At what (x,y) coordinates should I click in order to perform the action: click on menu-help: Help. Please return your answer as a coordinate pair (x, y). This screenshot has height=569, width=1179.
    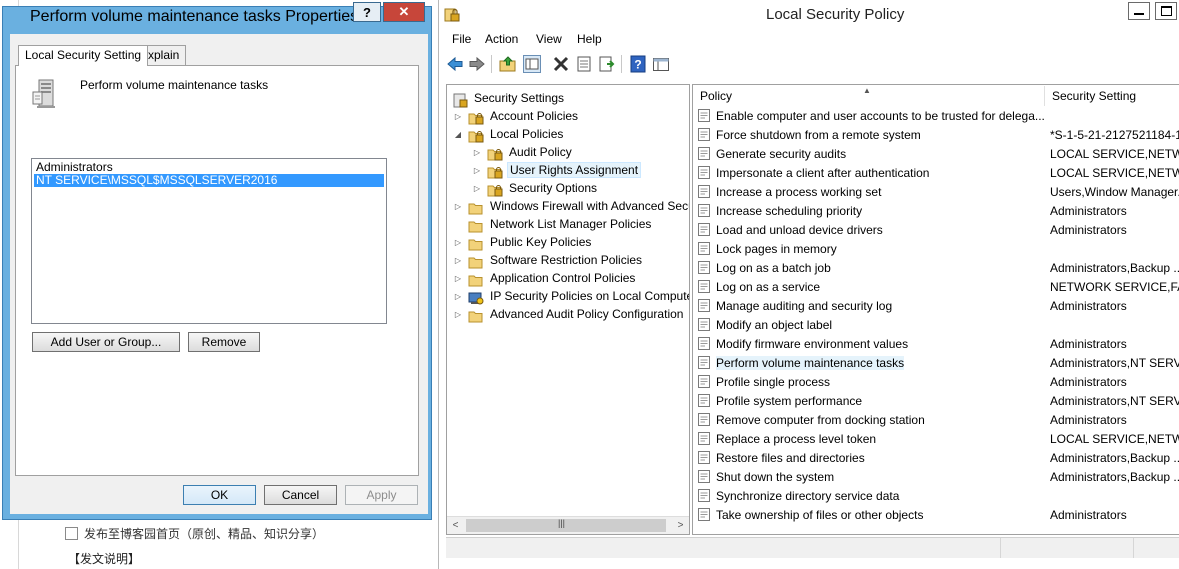
    Looking at the image, I should click on (589, 39).